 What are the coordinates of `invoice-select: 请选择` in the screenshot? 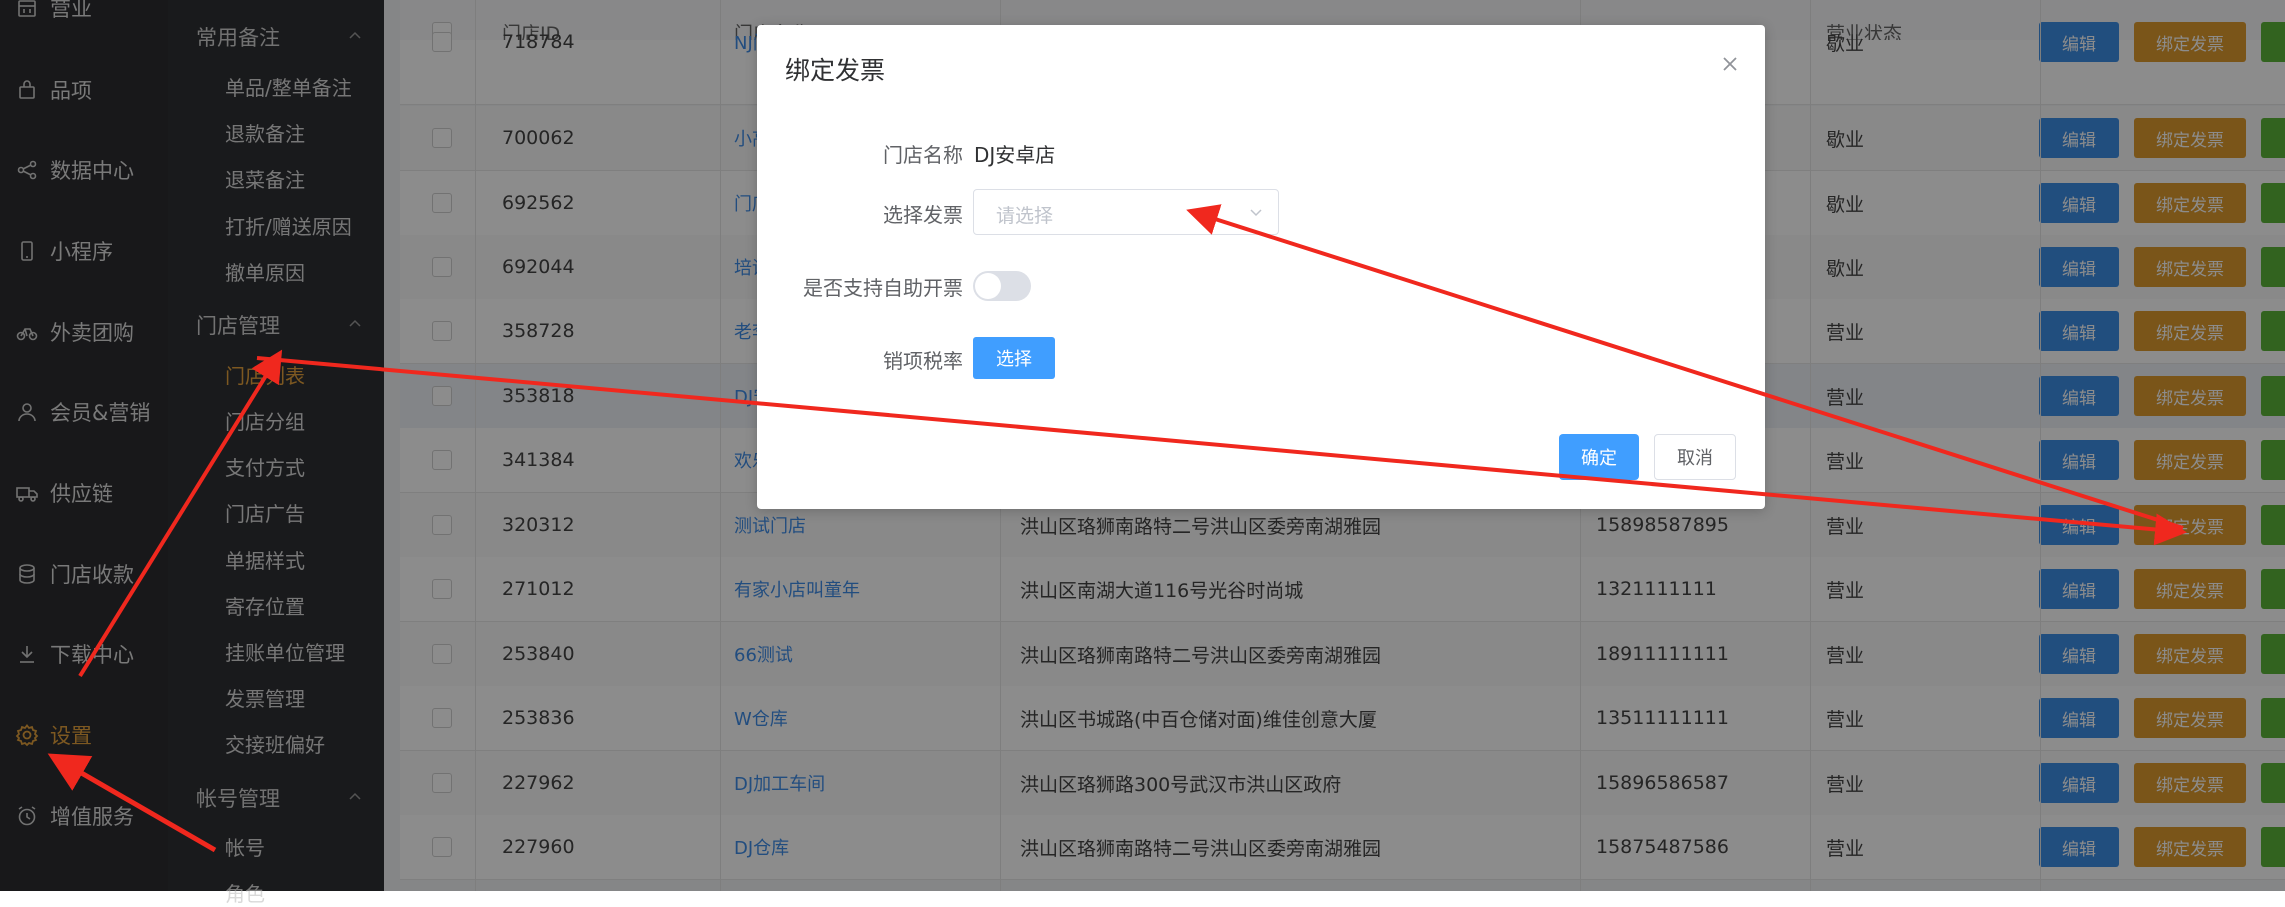 It's located at (1126, 212).